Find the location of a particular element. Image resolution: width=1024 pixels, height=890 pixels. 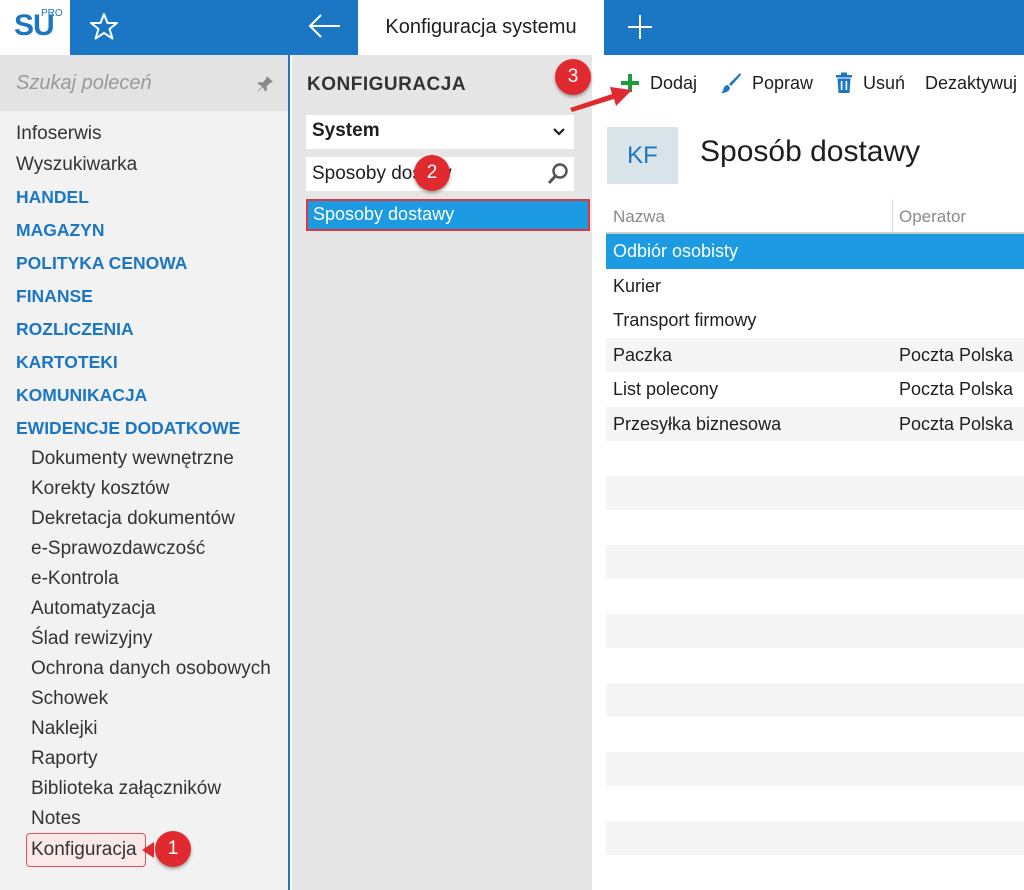

column-header-operator: Operator is located at coordinates (932, 217).